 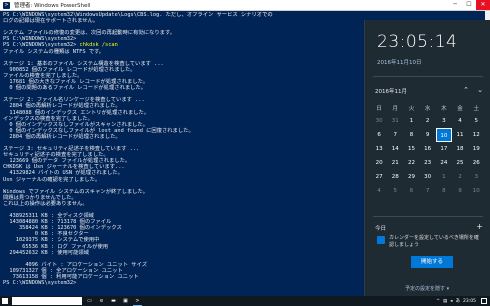 I want to click on calendar-week-row: 4 5 6 7 8 9 10, so click(x=428, y=191).